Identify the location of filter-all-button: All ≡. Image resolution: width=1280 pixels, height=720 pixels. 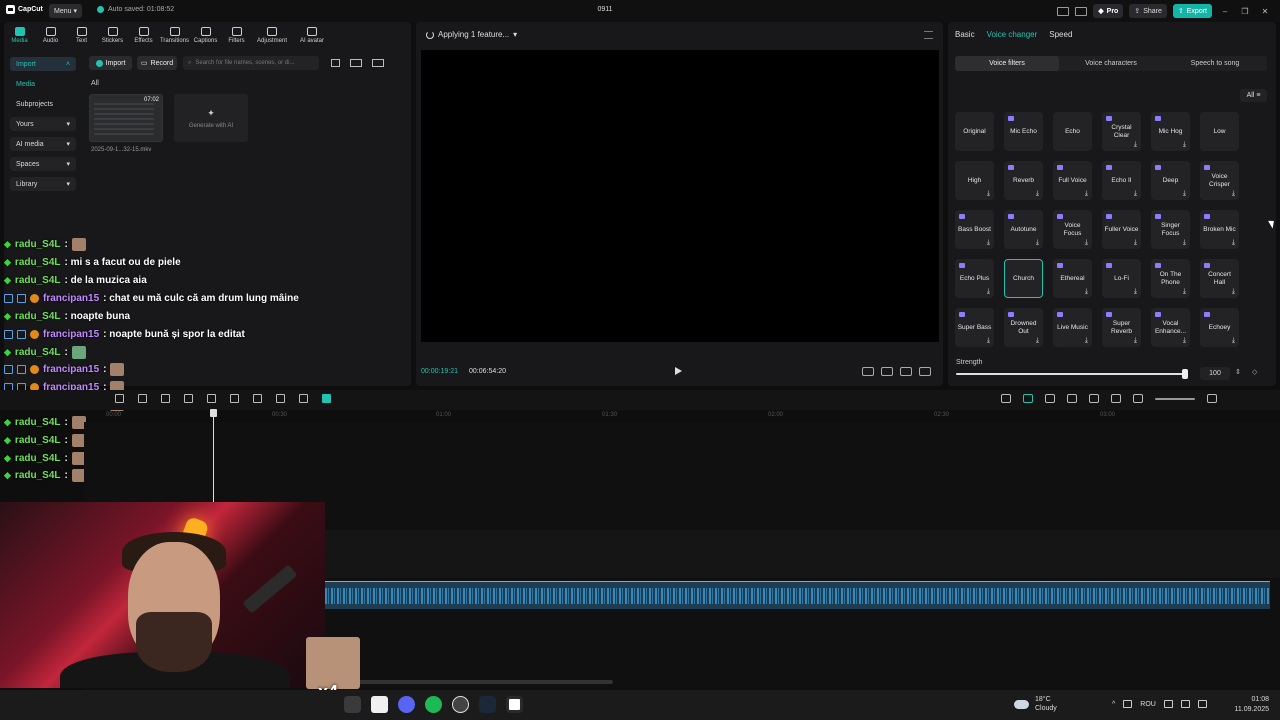
(1253, 95).